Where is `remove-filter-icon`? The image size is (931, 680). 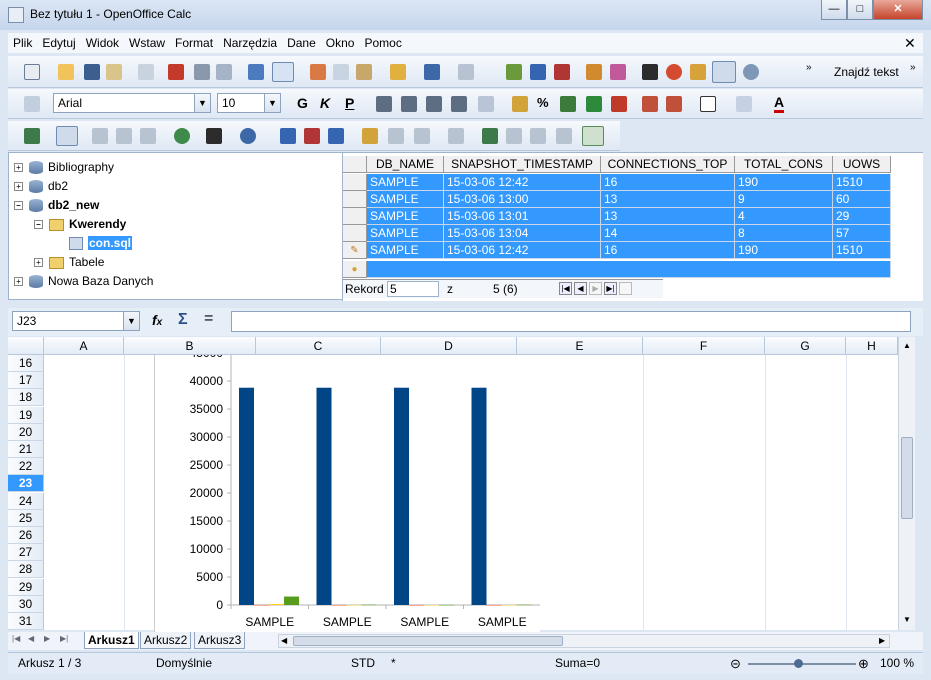
remove-filter-icon is located at coordinates (456, 136).